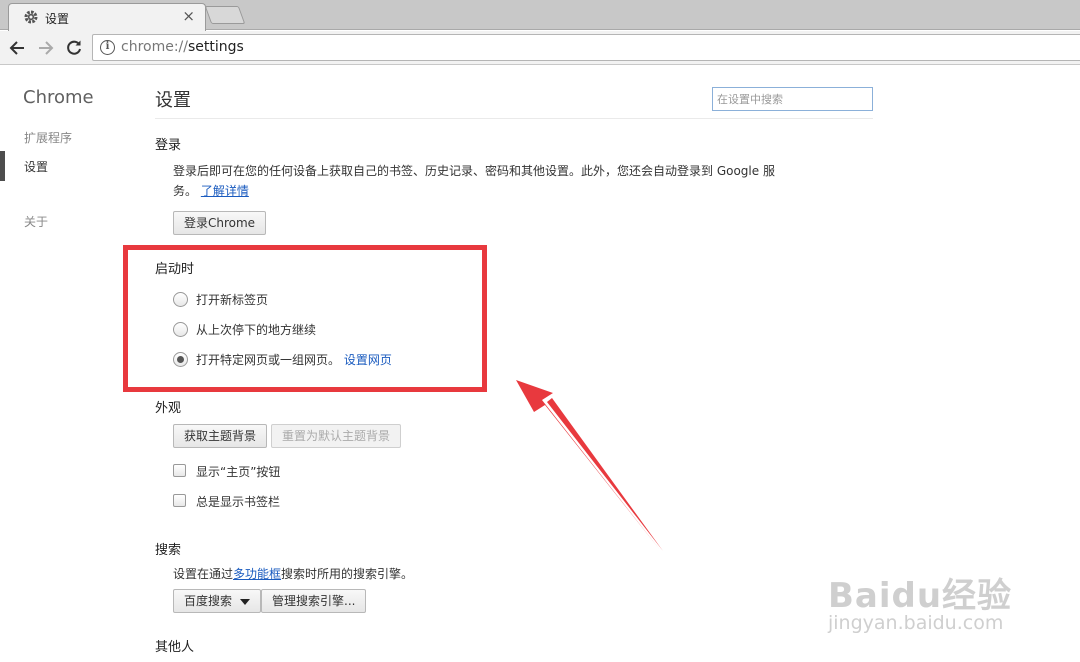 The height and width of the screenshot is (662, 1080). Describe the element at coordinates (257, 574) in the screenshot. I see `omnibox-link: 多功能框` at that location.